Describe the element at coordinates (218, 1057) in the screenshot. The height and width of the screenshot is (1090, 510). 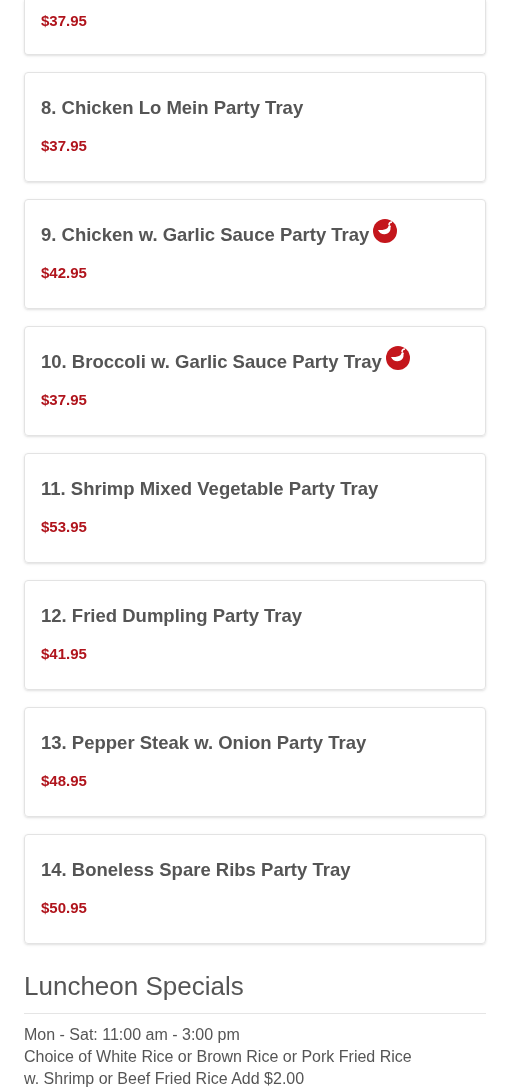
I see `section-text: Choice of White Rice or Brown Rice or Pork Fried Rice` at that location.